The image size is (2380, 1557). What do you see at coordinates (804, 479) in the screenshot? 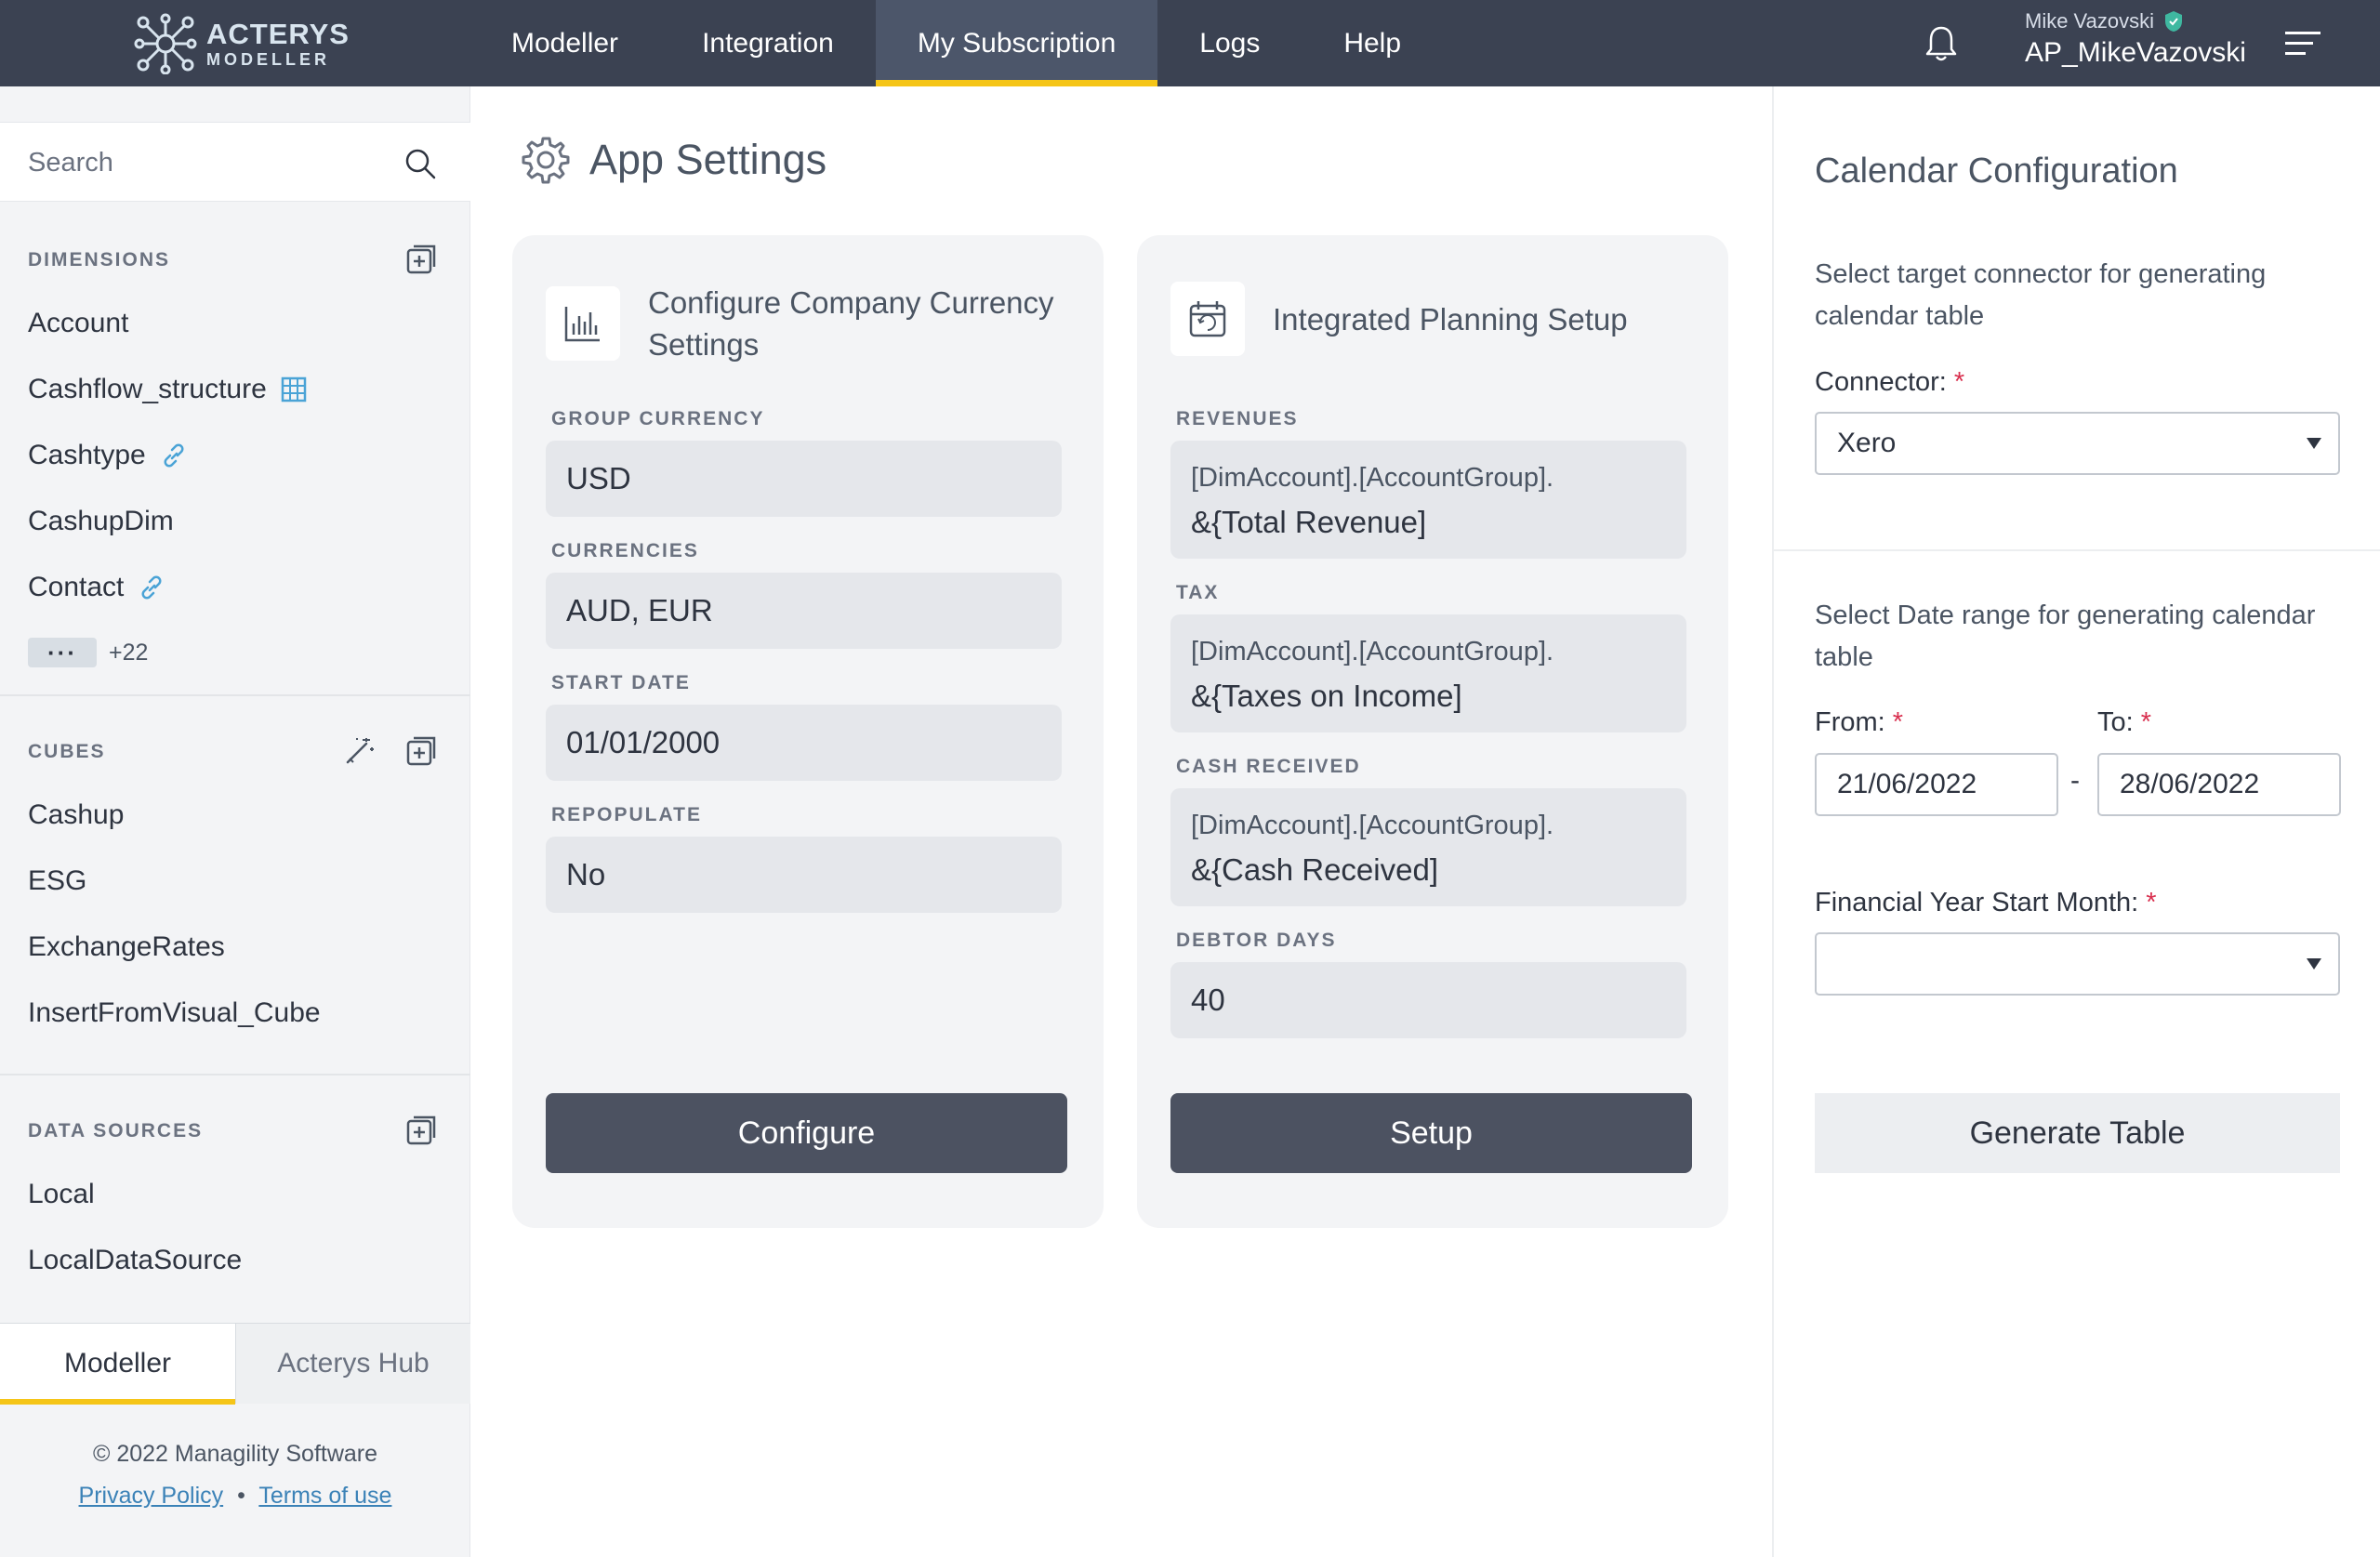
I see `group-currency-field: USD` at bounding box center [804, 479].